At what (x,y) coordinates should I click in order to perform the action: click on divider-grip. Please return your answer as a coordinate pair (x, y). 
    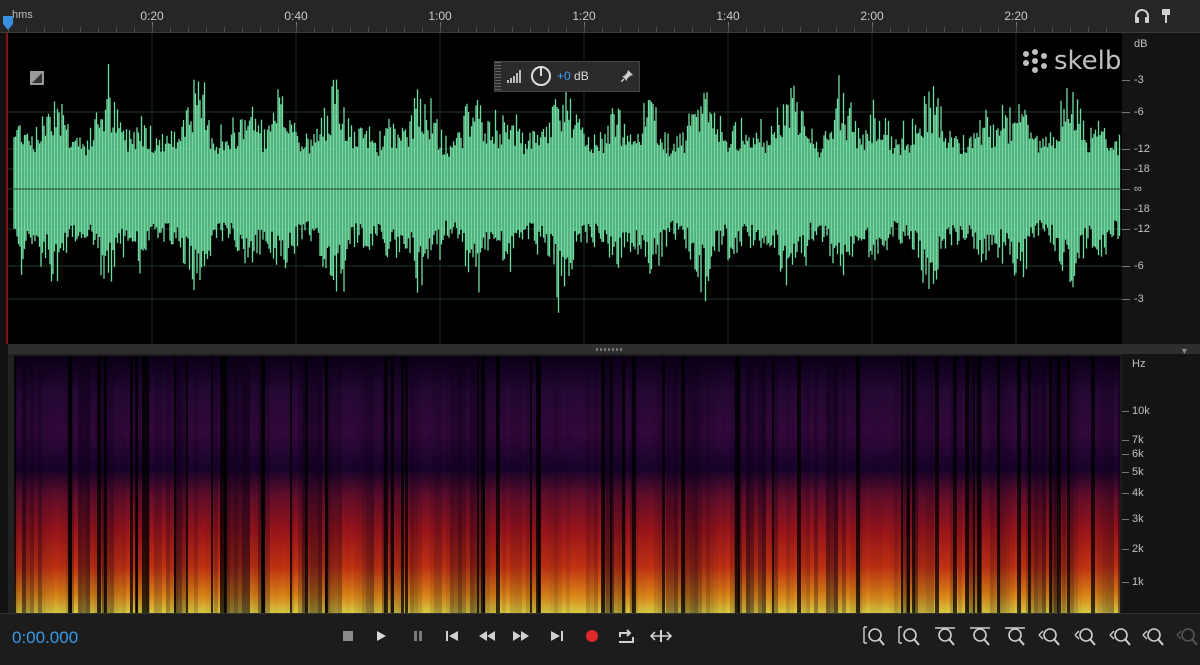
    Looking at the image, I should click on (609, 349).